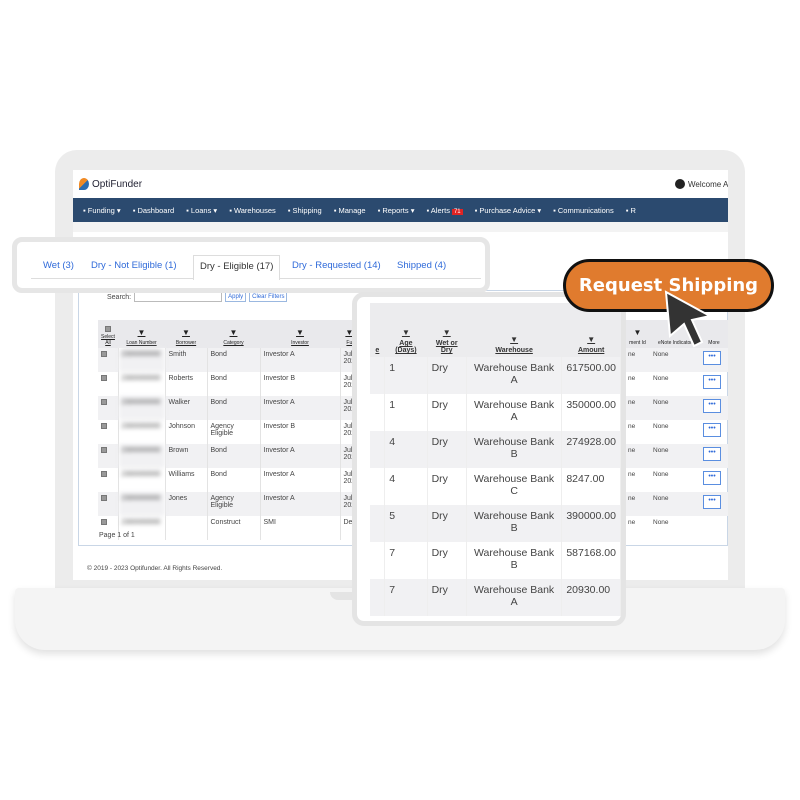 The width and height of the screenshot is (800, 800). I want to click on table-row: 7 Dry Warehouse Bank A 20930.00, so click(495, 597).